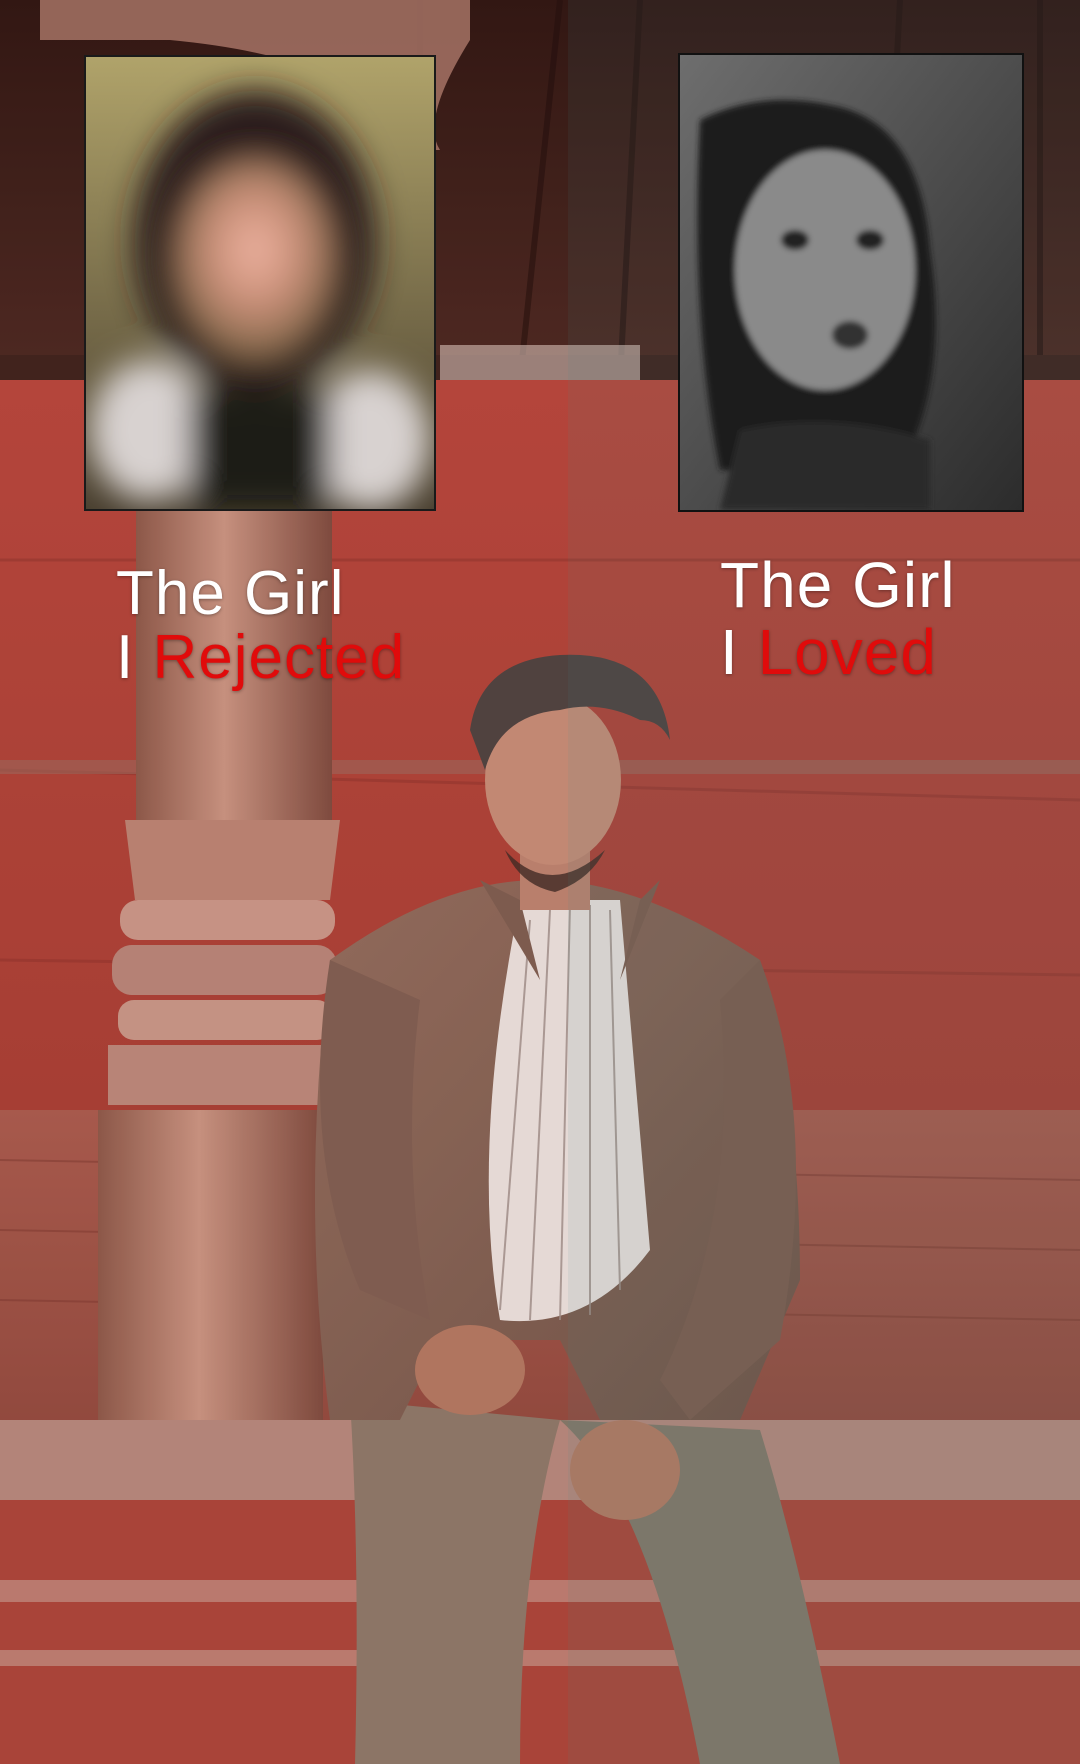 The width and height of the screenshot is (1080, 1764). I want to click on caption-left-line1: The Girl, so click(230, 593).